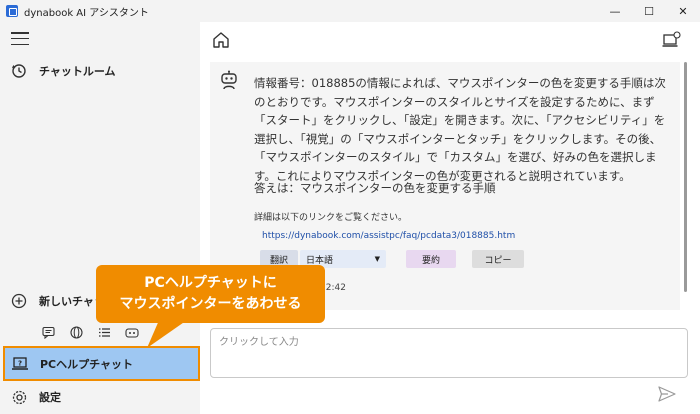 Image resolution: width=700 pixels, height=414 pixels. What do you see at coordinates (210, 304) in the screenshot?
I see `callout-line-2: マウスポインターをあわせる` at bounding box center [210, 304].